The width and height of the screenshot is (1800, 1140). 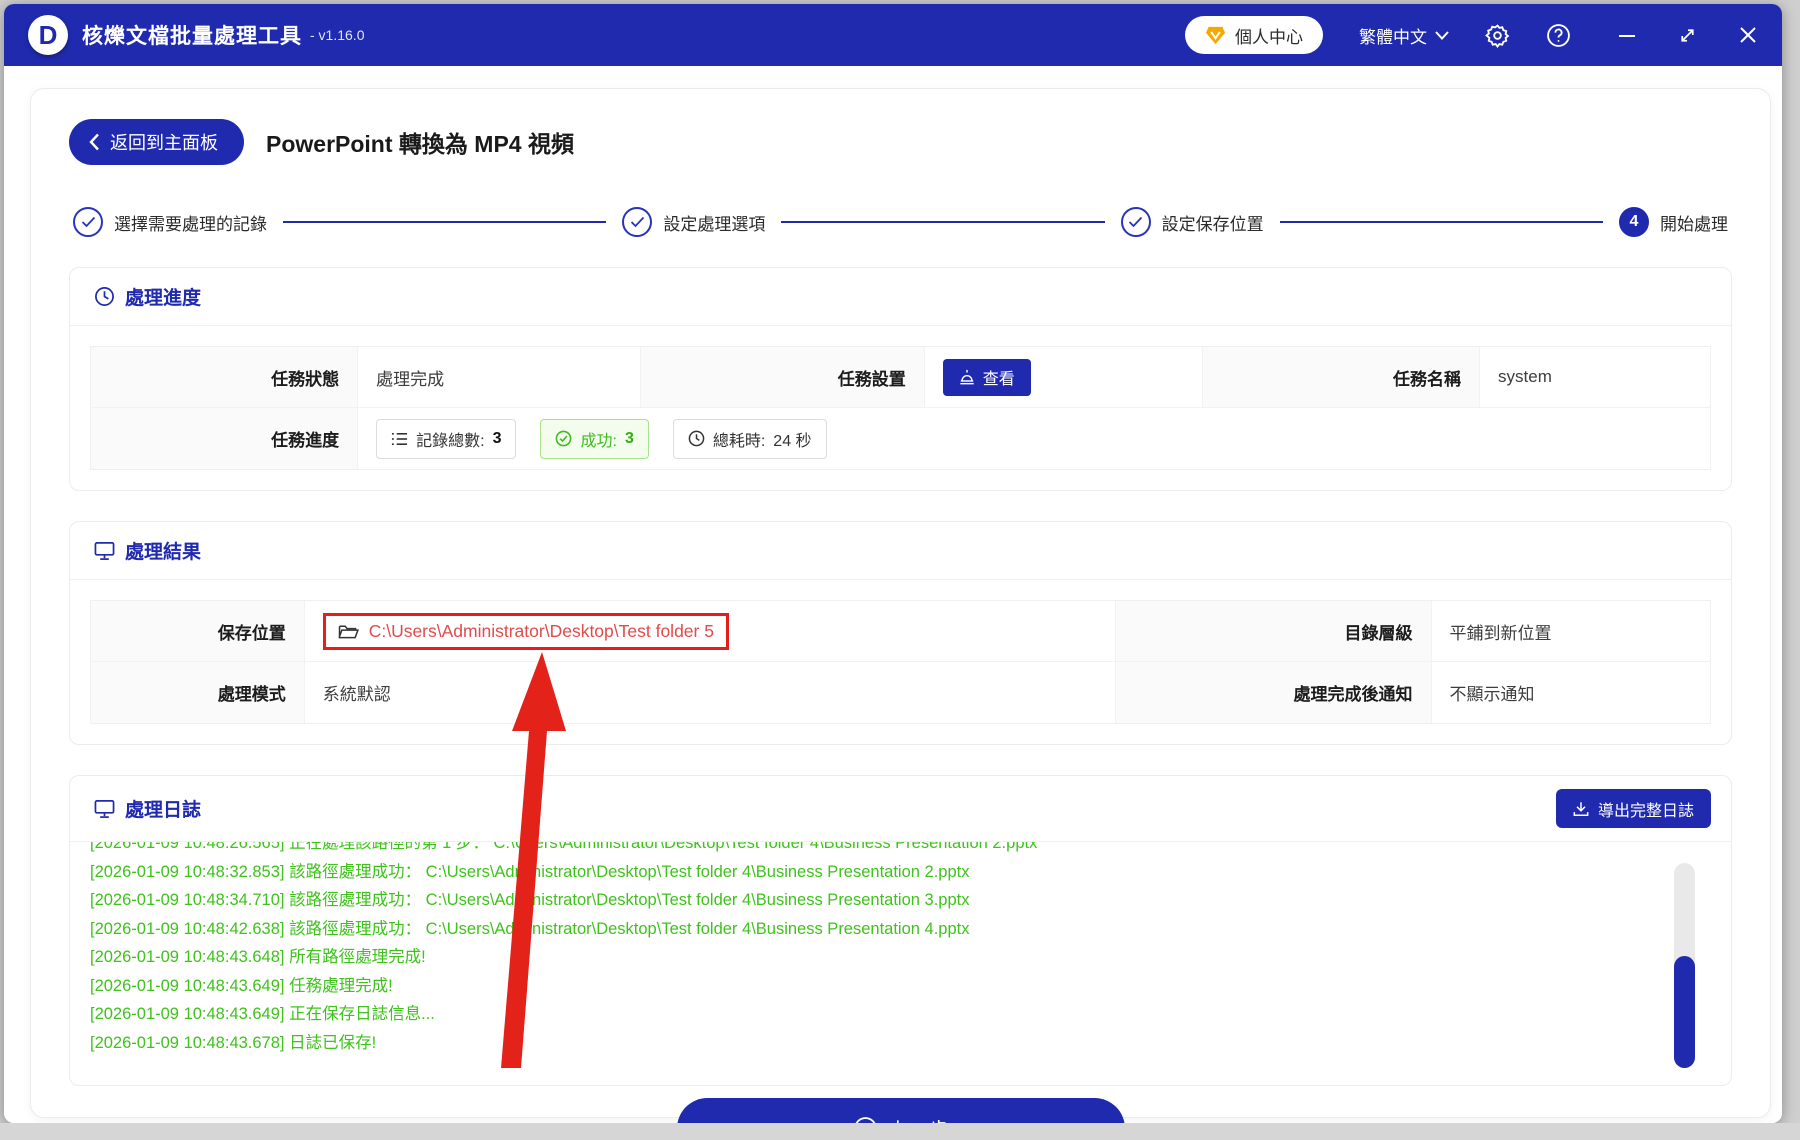 I want to click on duration-value: 24 秒, so click(x=792, y=441).